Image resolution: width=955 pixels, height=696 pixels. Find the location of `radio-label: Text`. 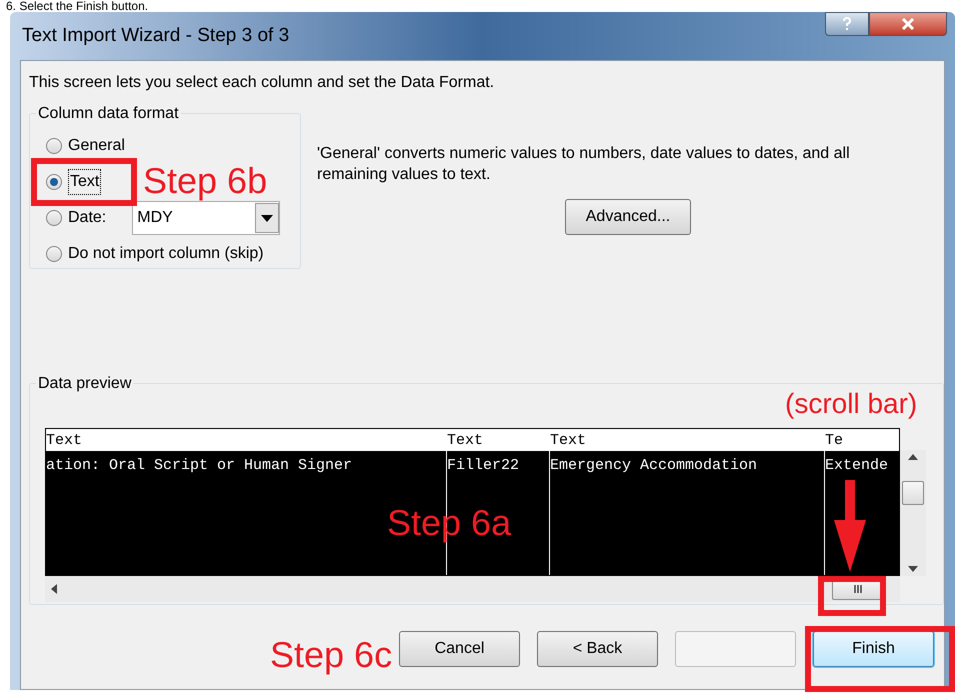

radio-label: Text is located at coordinates (85, 182).